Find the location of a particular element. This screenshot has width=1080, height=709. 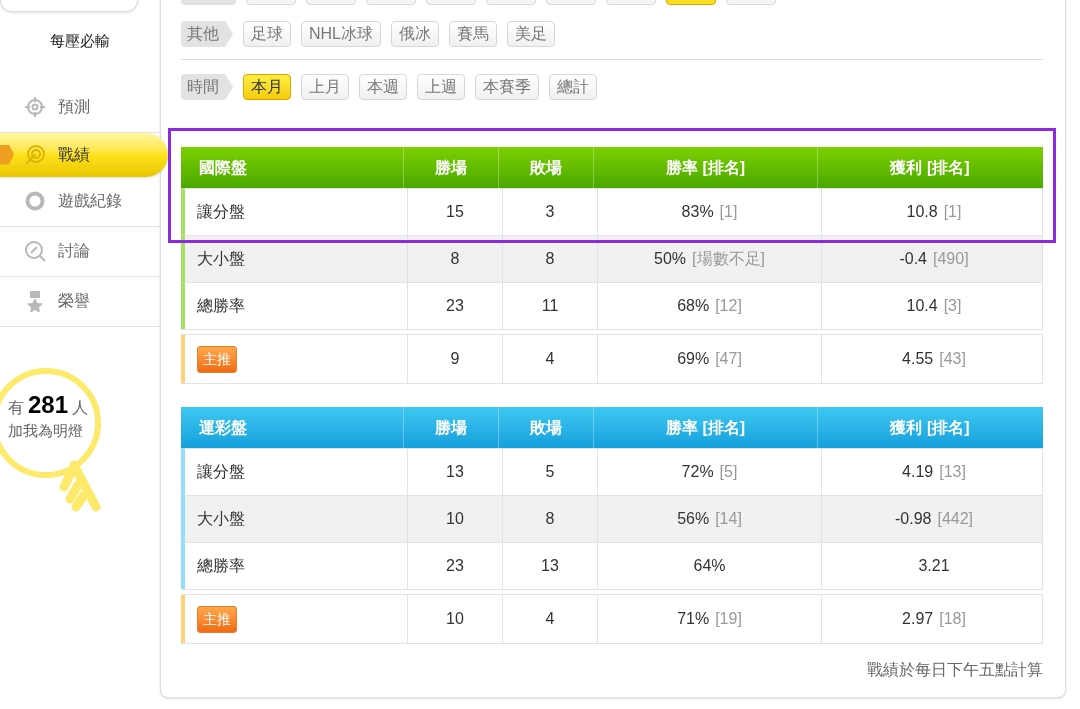

chat-pencil-icon is located at coordinates (35, 251).